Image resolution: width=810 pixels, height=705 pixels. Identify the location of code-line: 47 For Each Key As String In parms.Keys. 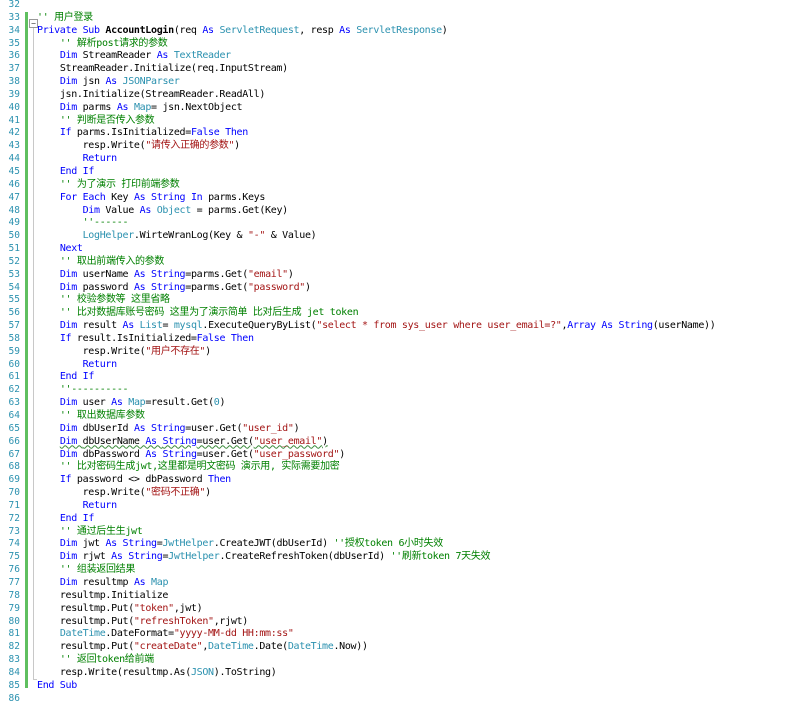
(405, 198).